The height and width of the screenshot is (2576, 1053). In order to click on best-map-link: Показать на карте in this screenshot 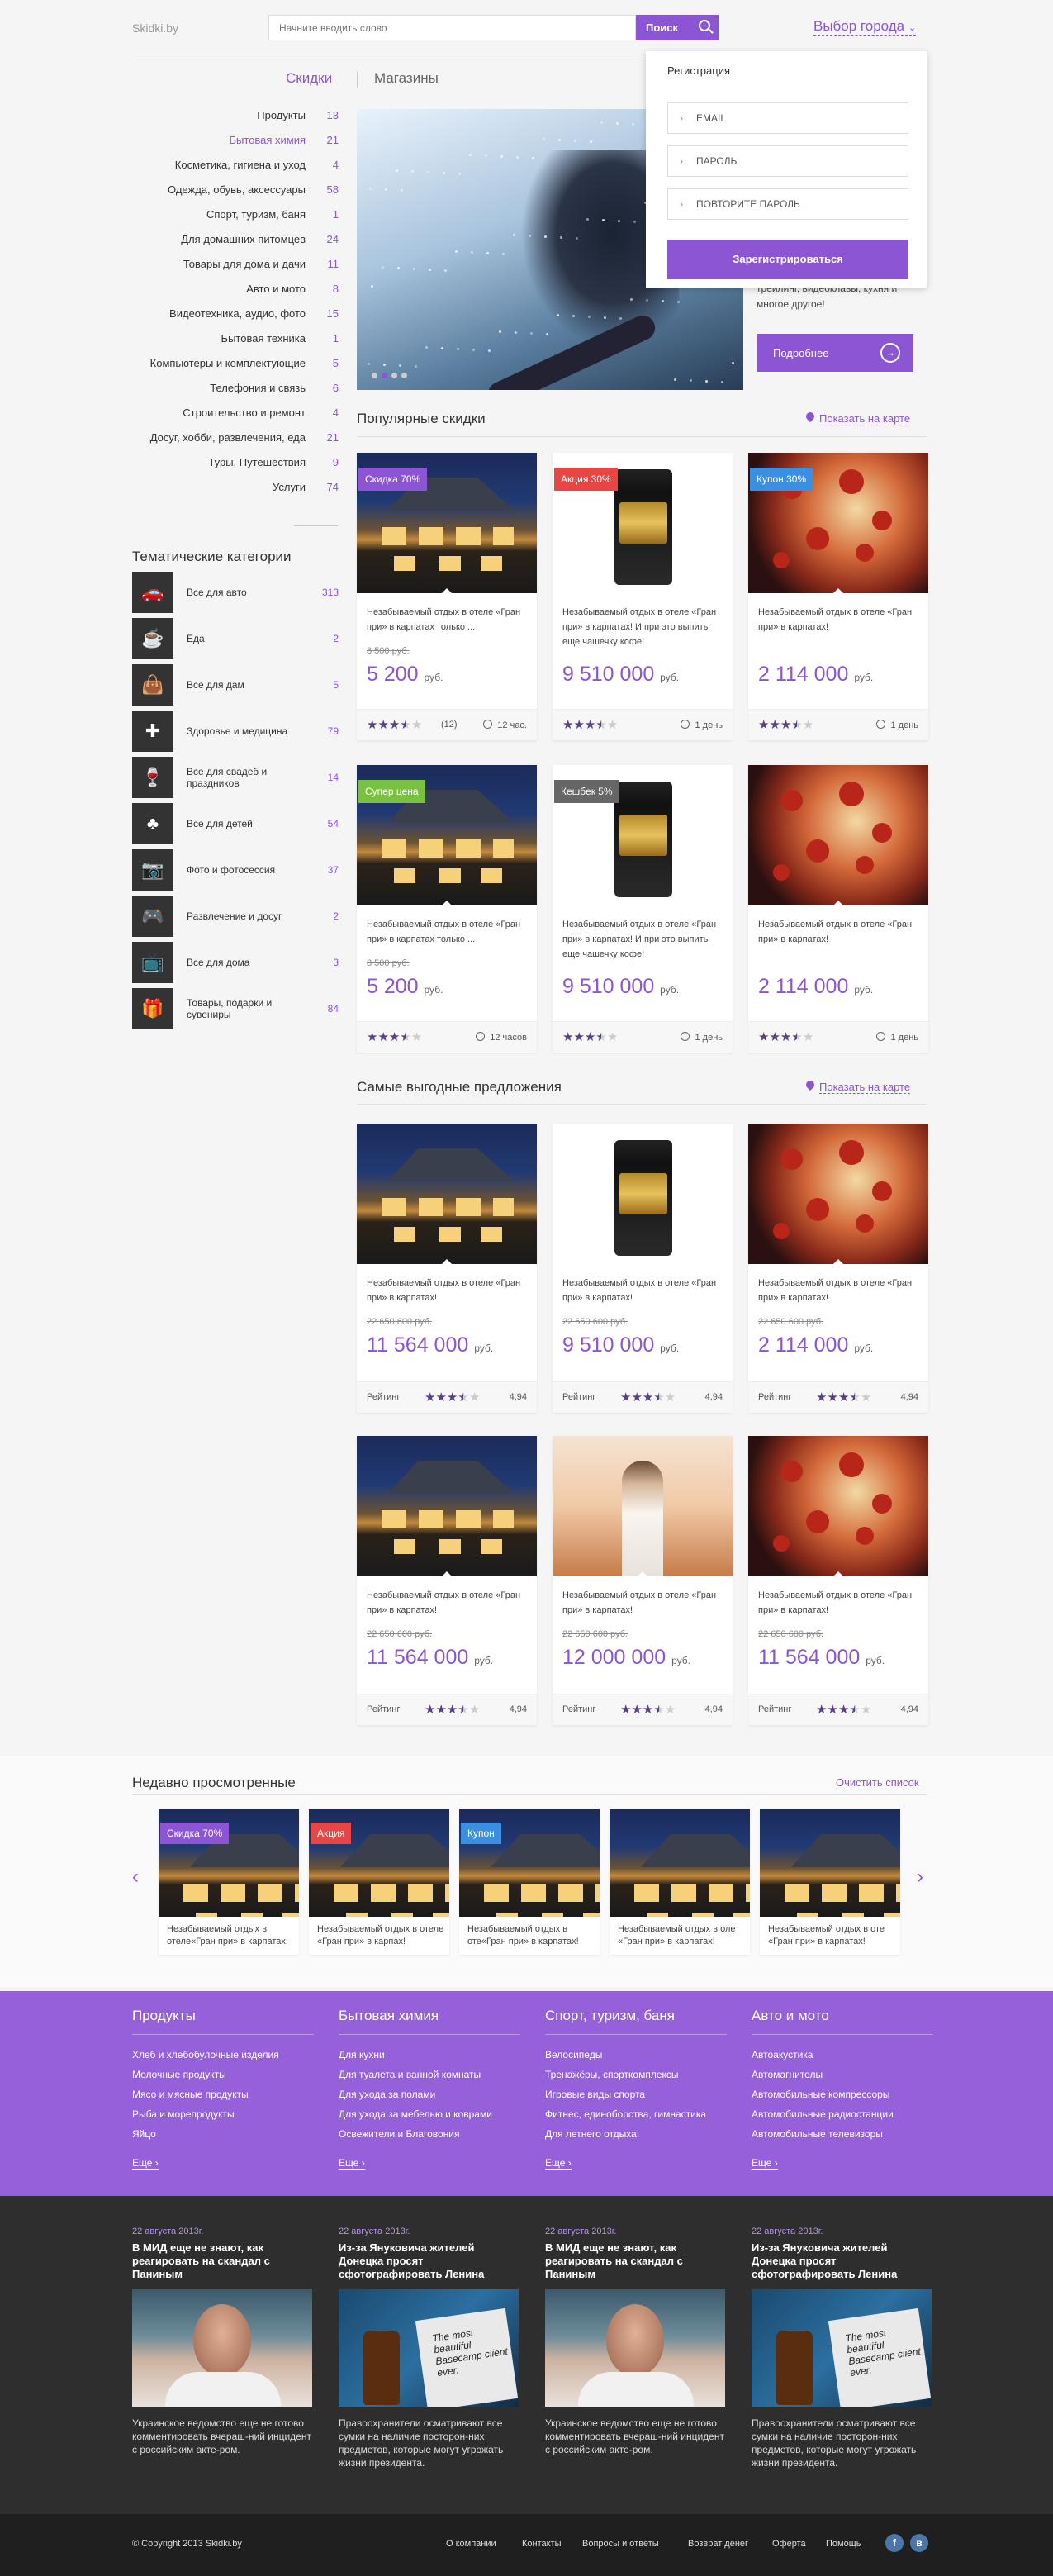, I will do `click(857, 1086)`.